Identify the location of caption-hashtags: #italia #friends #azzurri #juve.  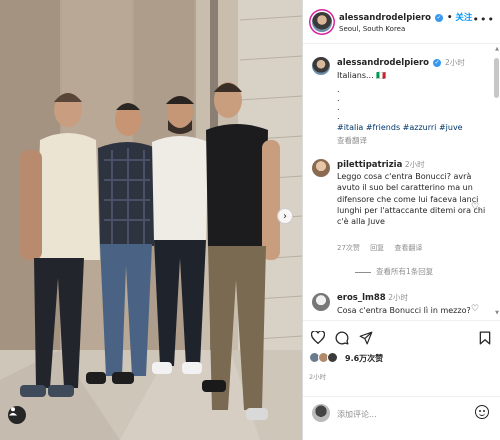
(400, 127).